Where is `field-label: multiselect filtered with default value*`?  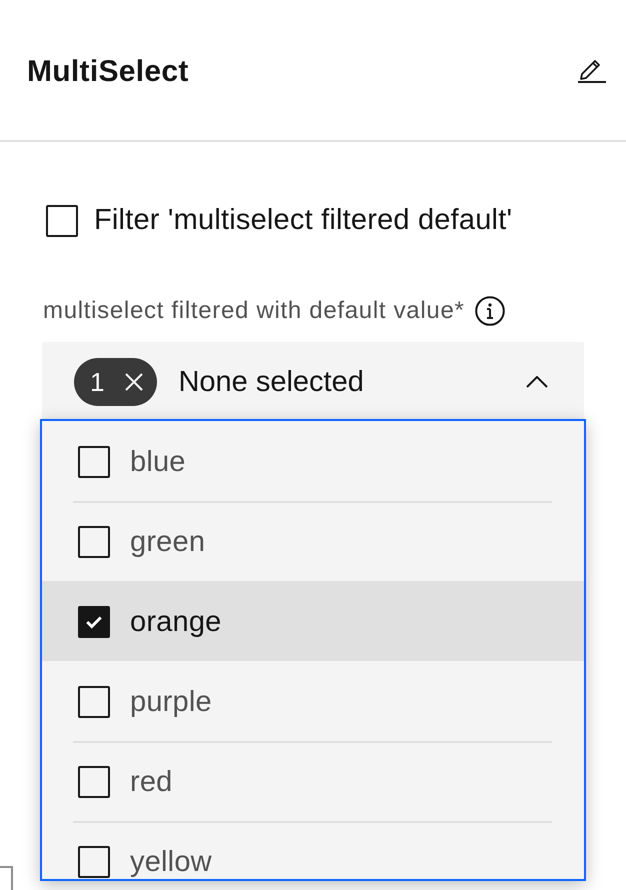
field-label: multiselect filtered with default value* is located at coordinates (254, 311).